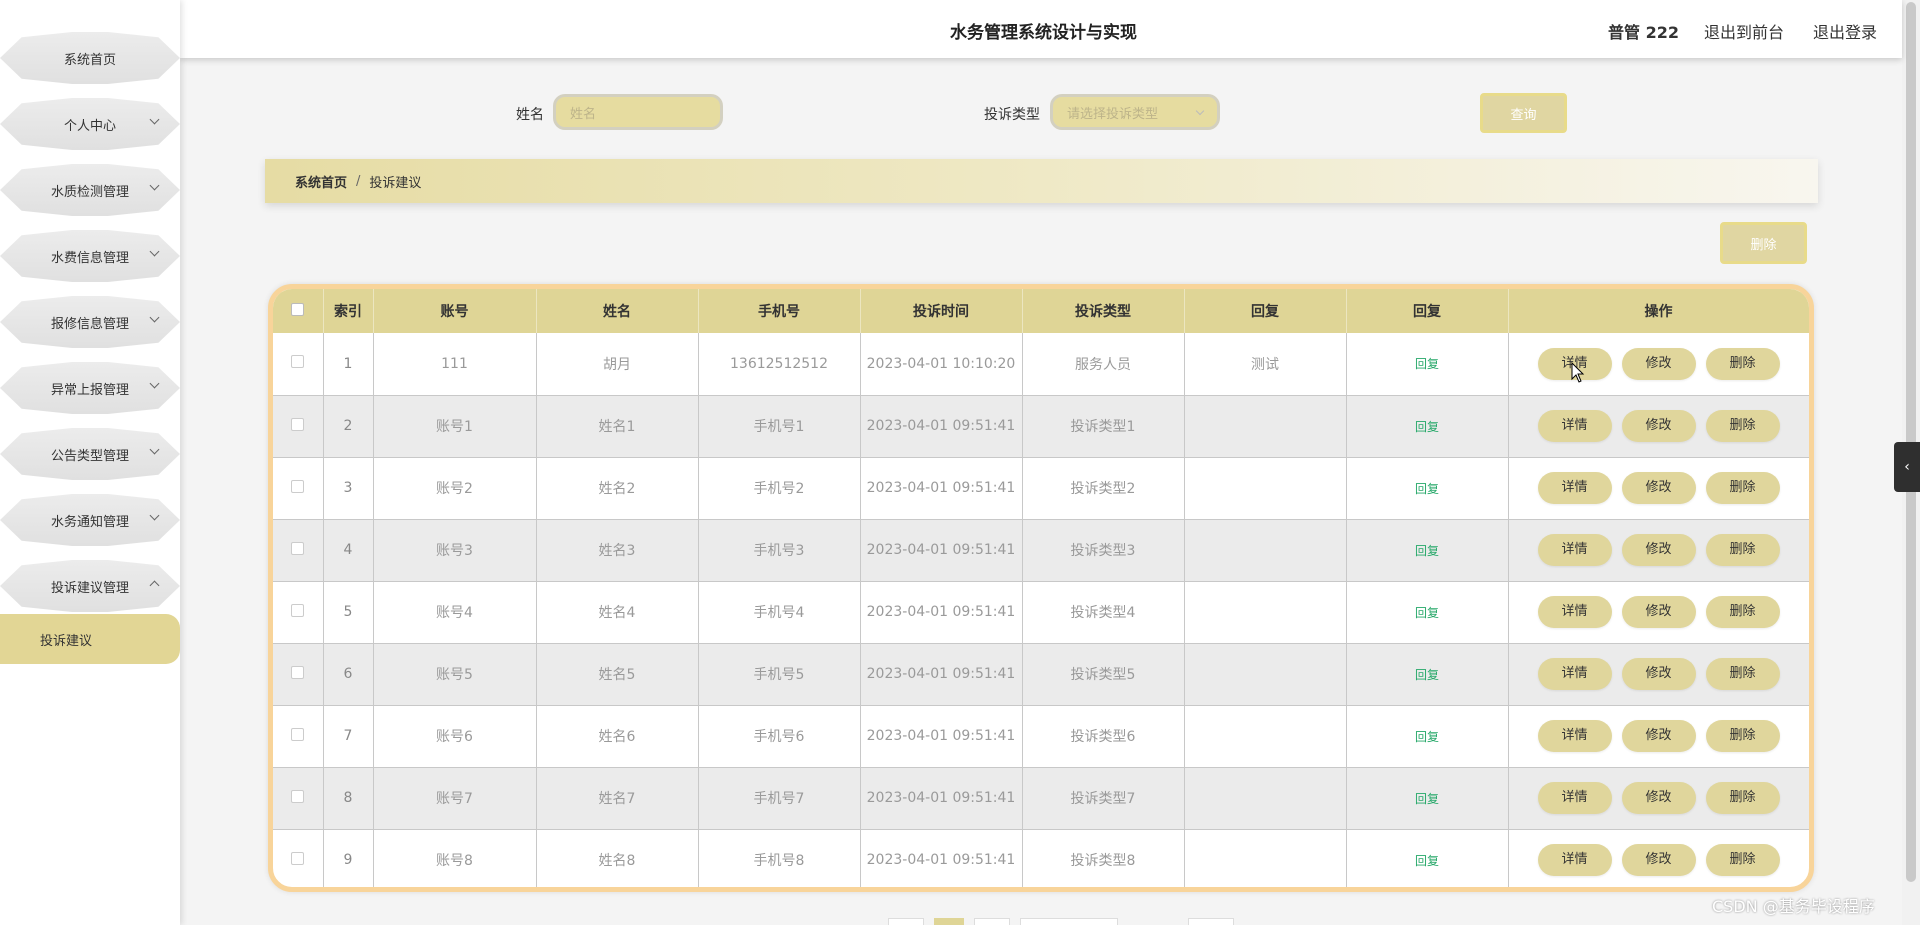 The height and width of the screenshot is (925, 1920). I want to click on sidebar-item-water-fee: 水费信息管理, so click(90, 256).